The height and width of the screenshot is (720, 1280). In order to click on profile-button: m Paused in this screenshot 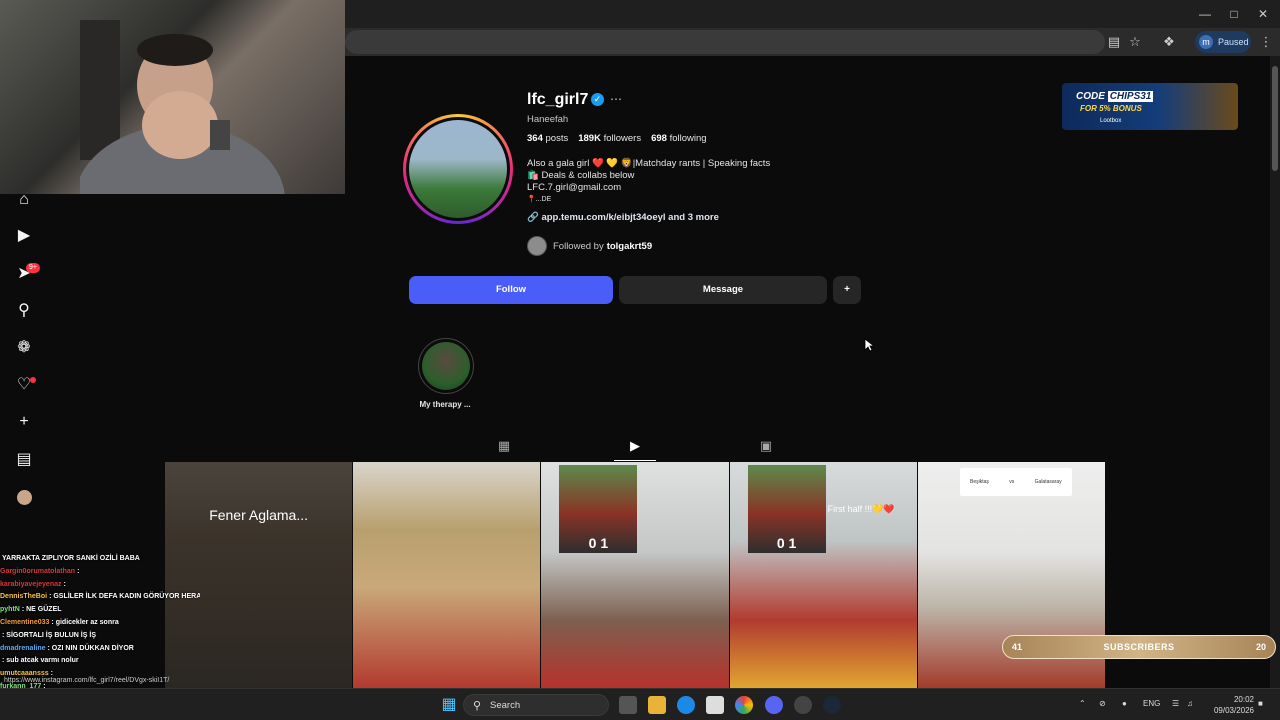, I will do `click(1223, 42)`.